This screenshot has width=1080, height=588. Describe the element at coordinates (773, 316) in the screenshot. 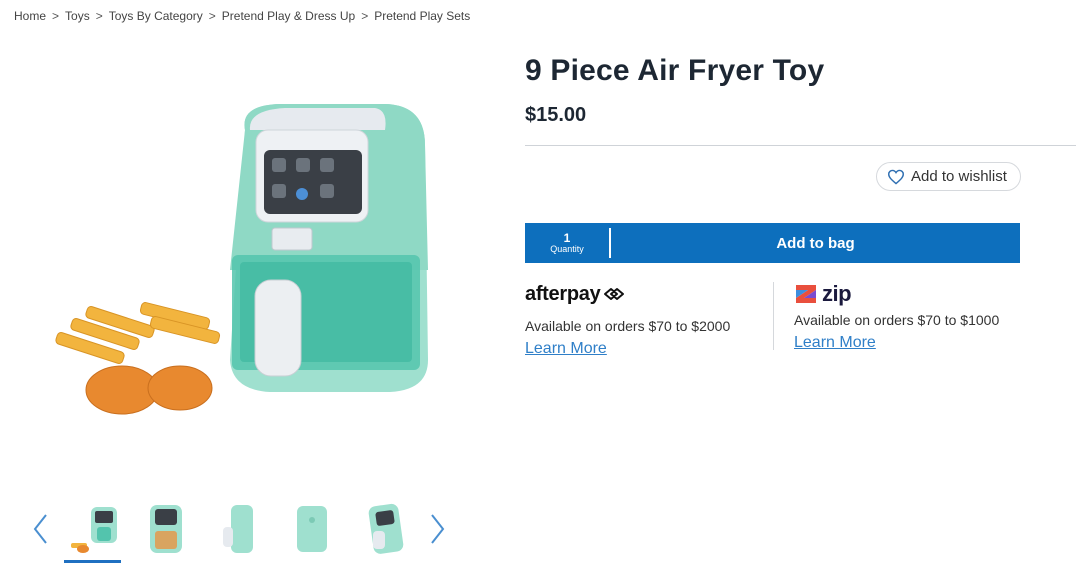

I see `payment-divider` at that location.